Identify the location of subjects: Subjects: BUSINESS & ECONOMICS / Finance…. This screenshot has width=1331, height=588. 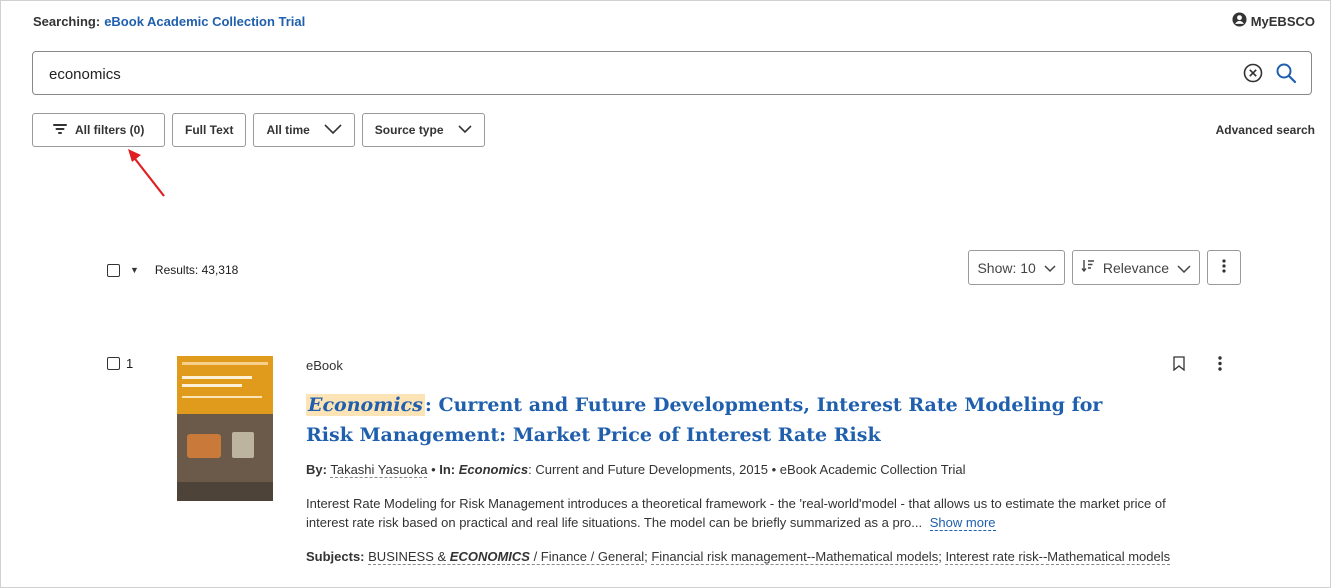
(738, 557).